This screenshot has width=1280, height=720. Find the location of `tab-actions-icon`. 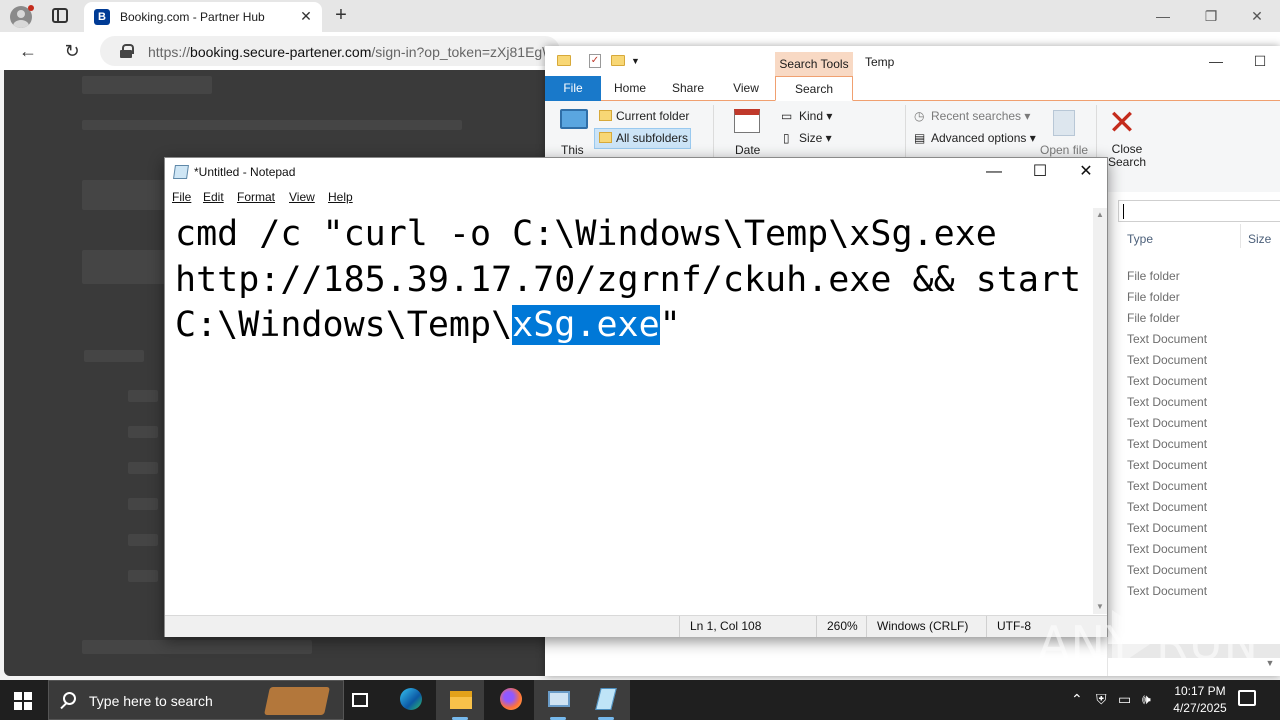

tab-actions-icon is located at coordinates (60, 15).